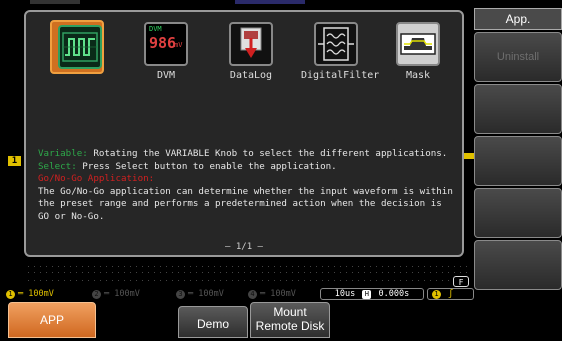  What do you see at coordinates (251, 44) in the screenshot?
I see `datalog-icon` at bounding box center [251, 44].